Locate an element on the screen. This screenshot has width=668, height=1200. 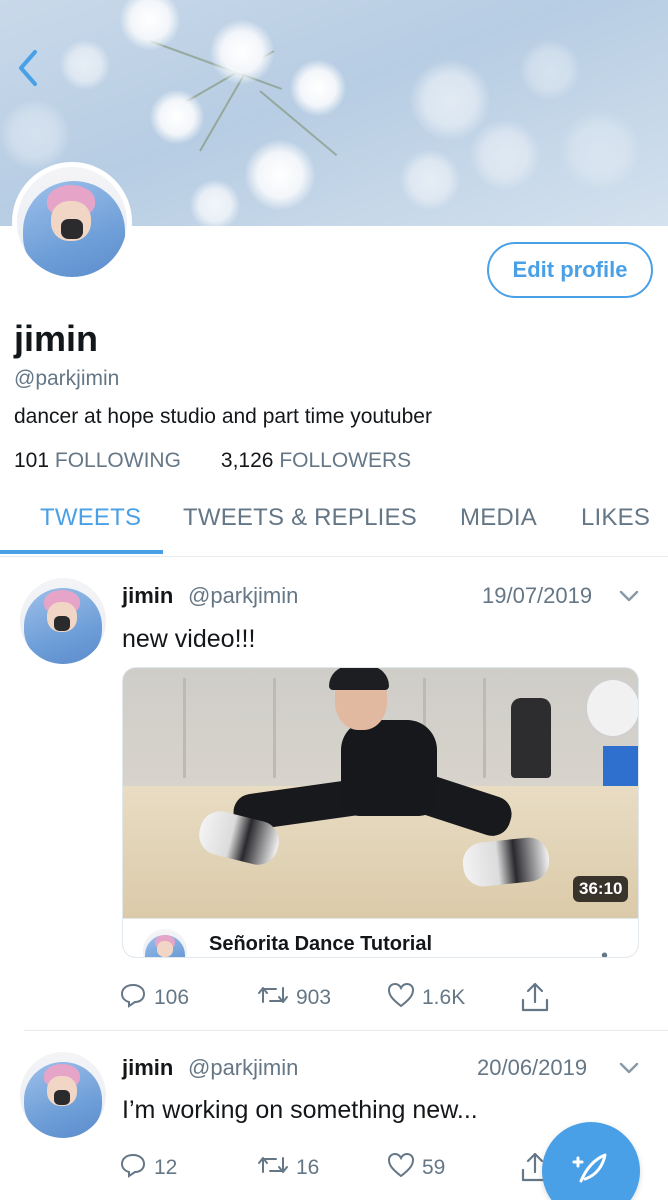
video-card-title: Señorita Dance Tutorial is located at coordinates (321, 944).